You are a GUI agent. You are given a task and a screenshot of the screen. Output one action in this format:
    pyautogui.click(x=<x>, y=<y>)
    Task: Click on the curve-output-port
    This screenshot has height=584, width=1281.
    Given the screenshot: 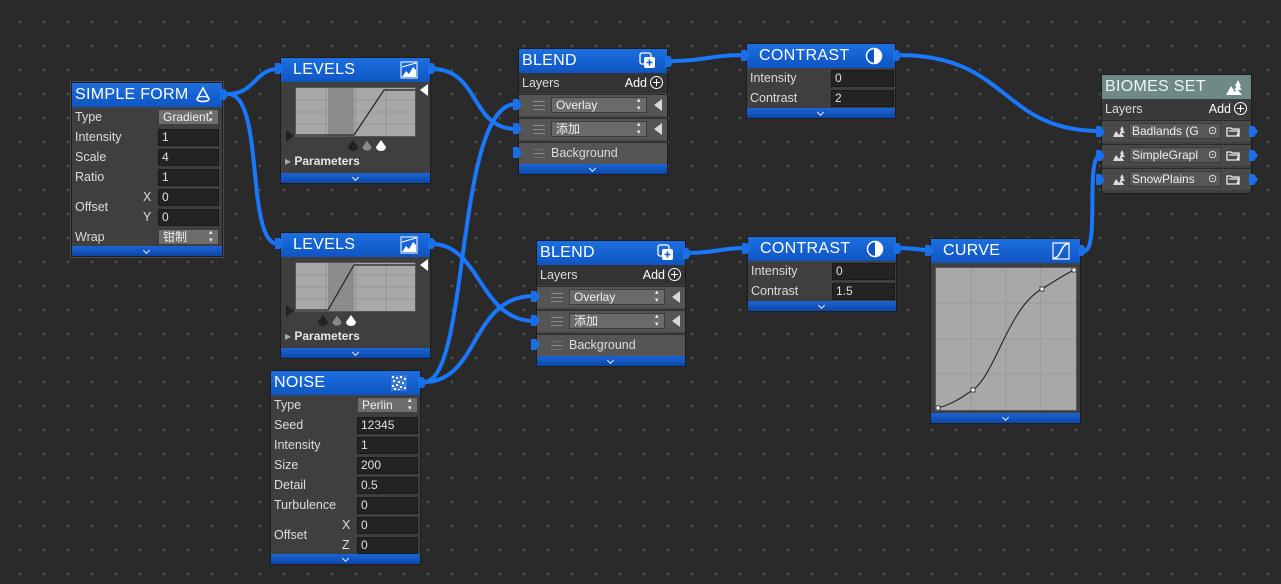 What is the action you would take?
    pyautogui.click(x=1082, y=250)
    